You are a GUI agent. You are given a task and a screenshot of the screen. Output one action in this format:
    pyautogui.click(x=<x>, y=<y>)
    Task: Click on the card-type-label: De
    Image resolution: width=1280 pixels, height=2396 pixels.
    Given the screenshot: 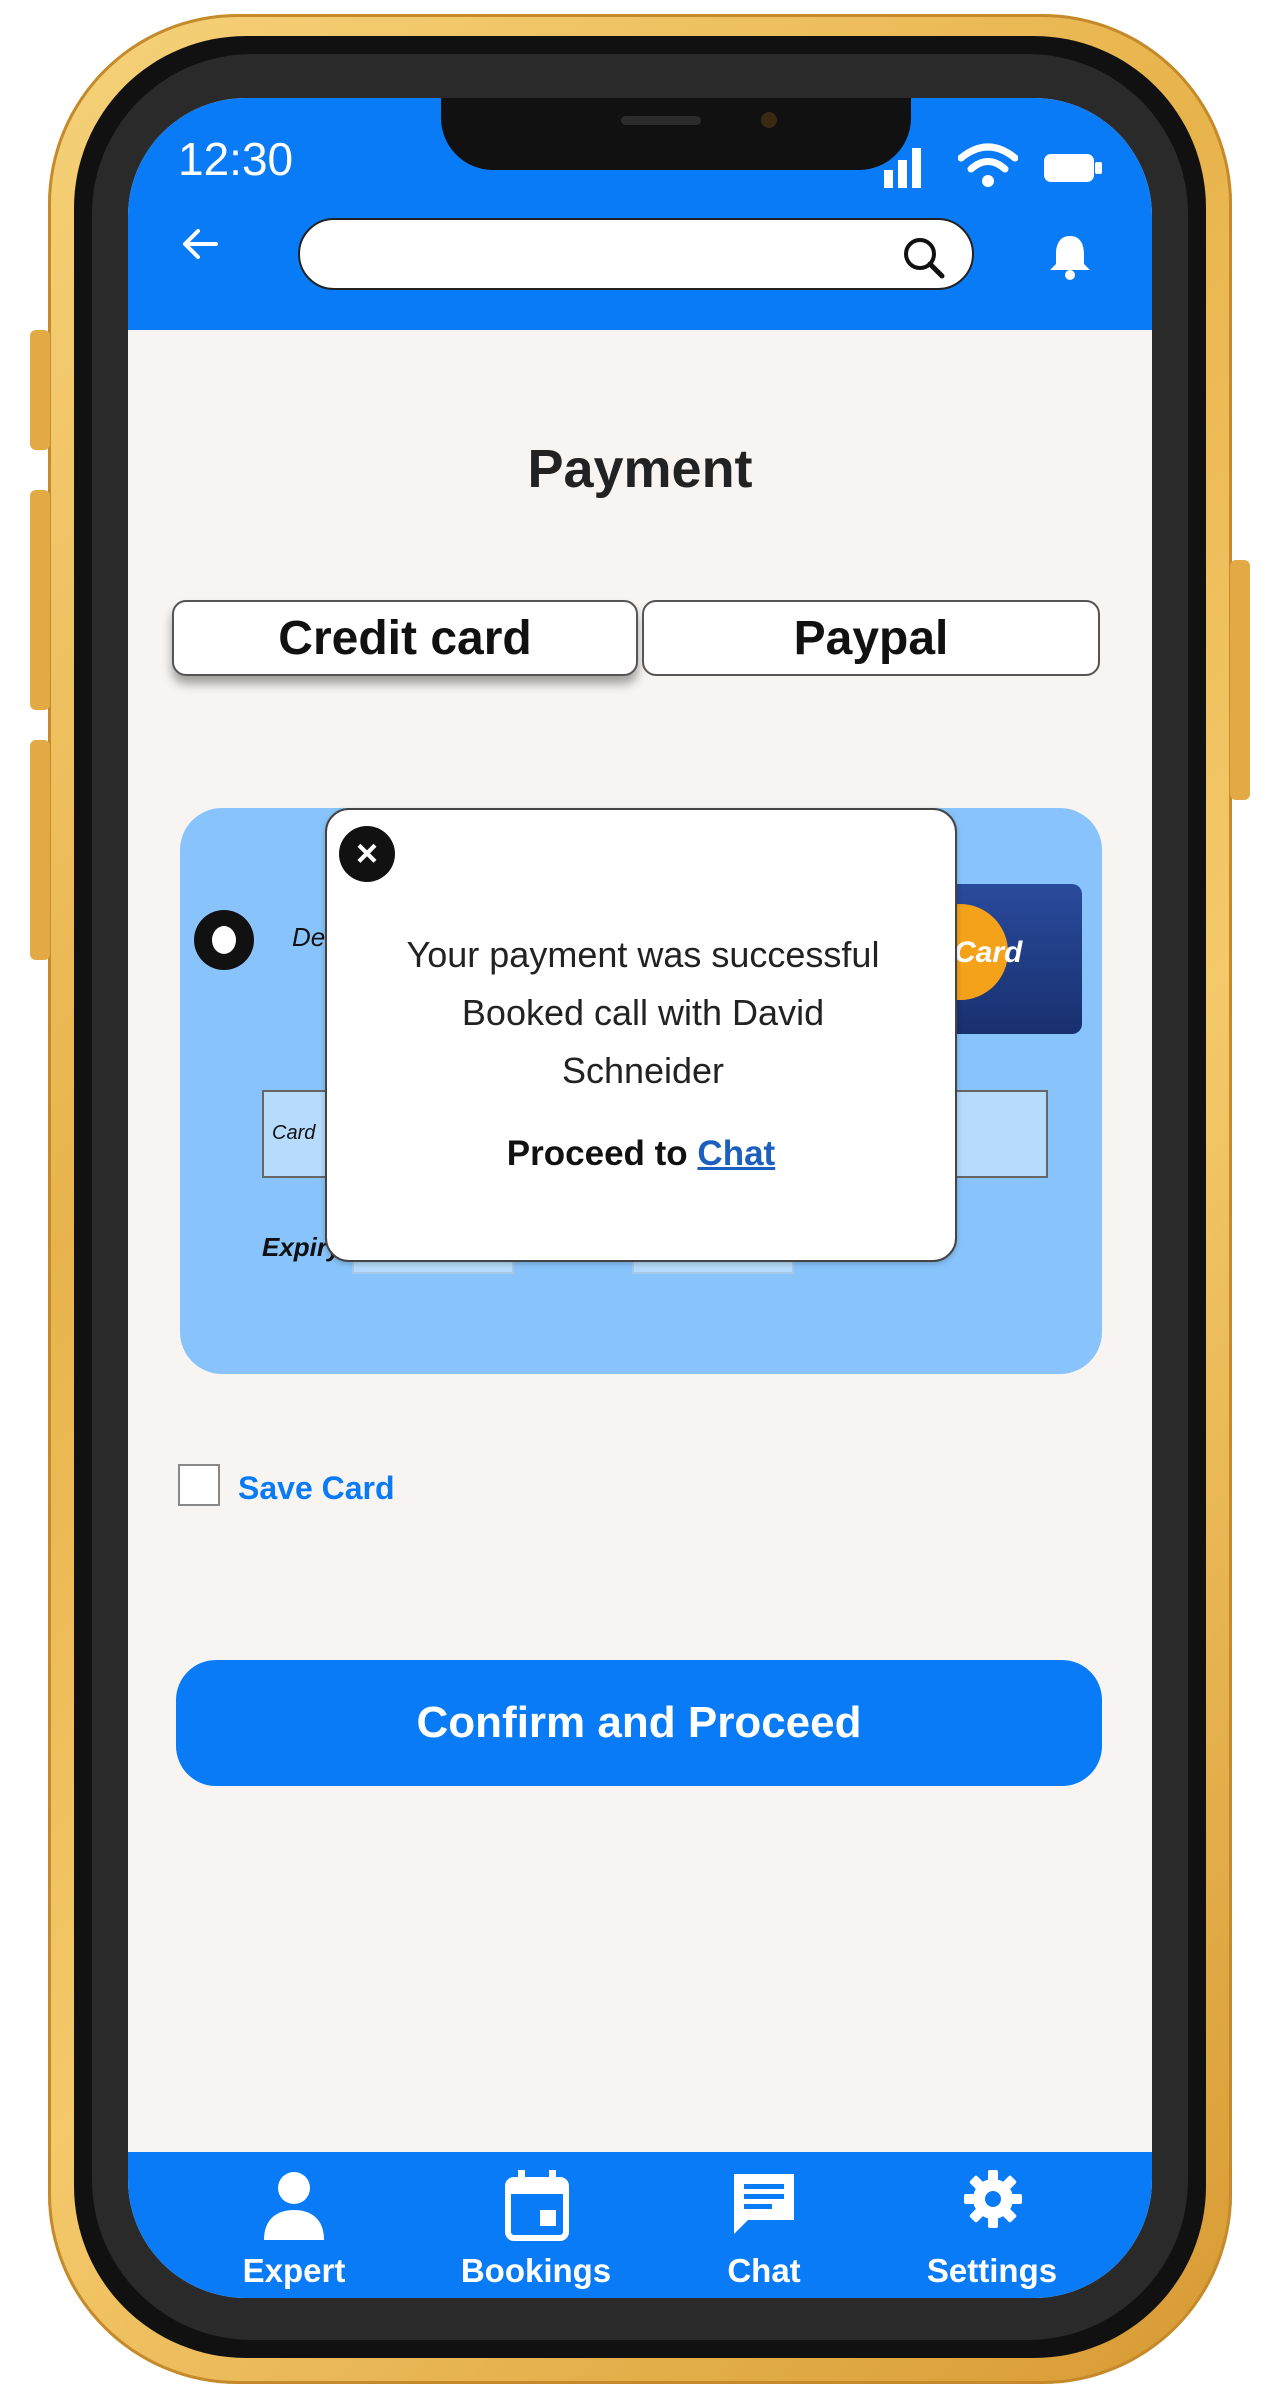 What is the action you would take?
    pyautogui.click(x=309, y=937)
    